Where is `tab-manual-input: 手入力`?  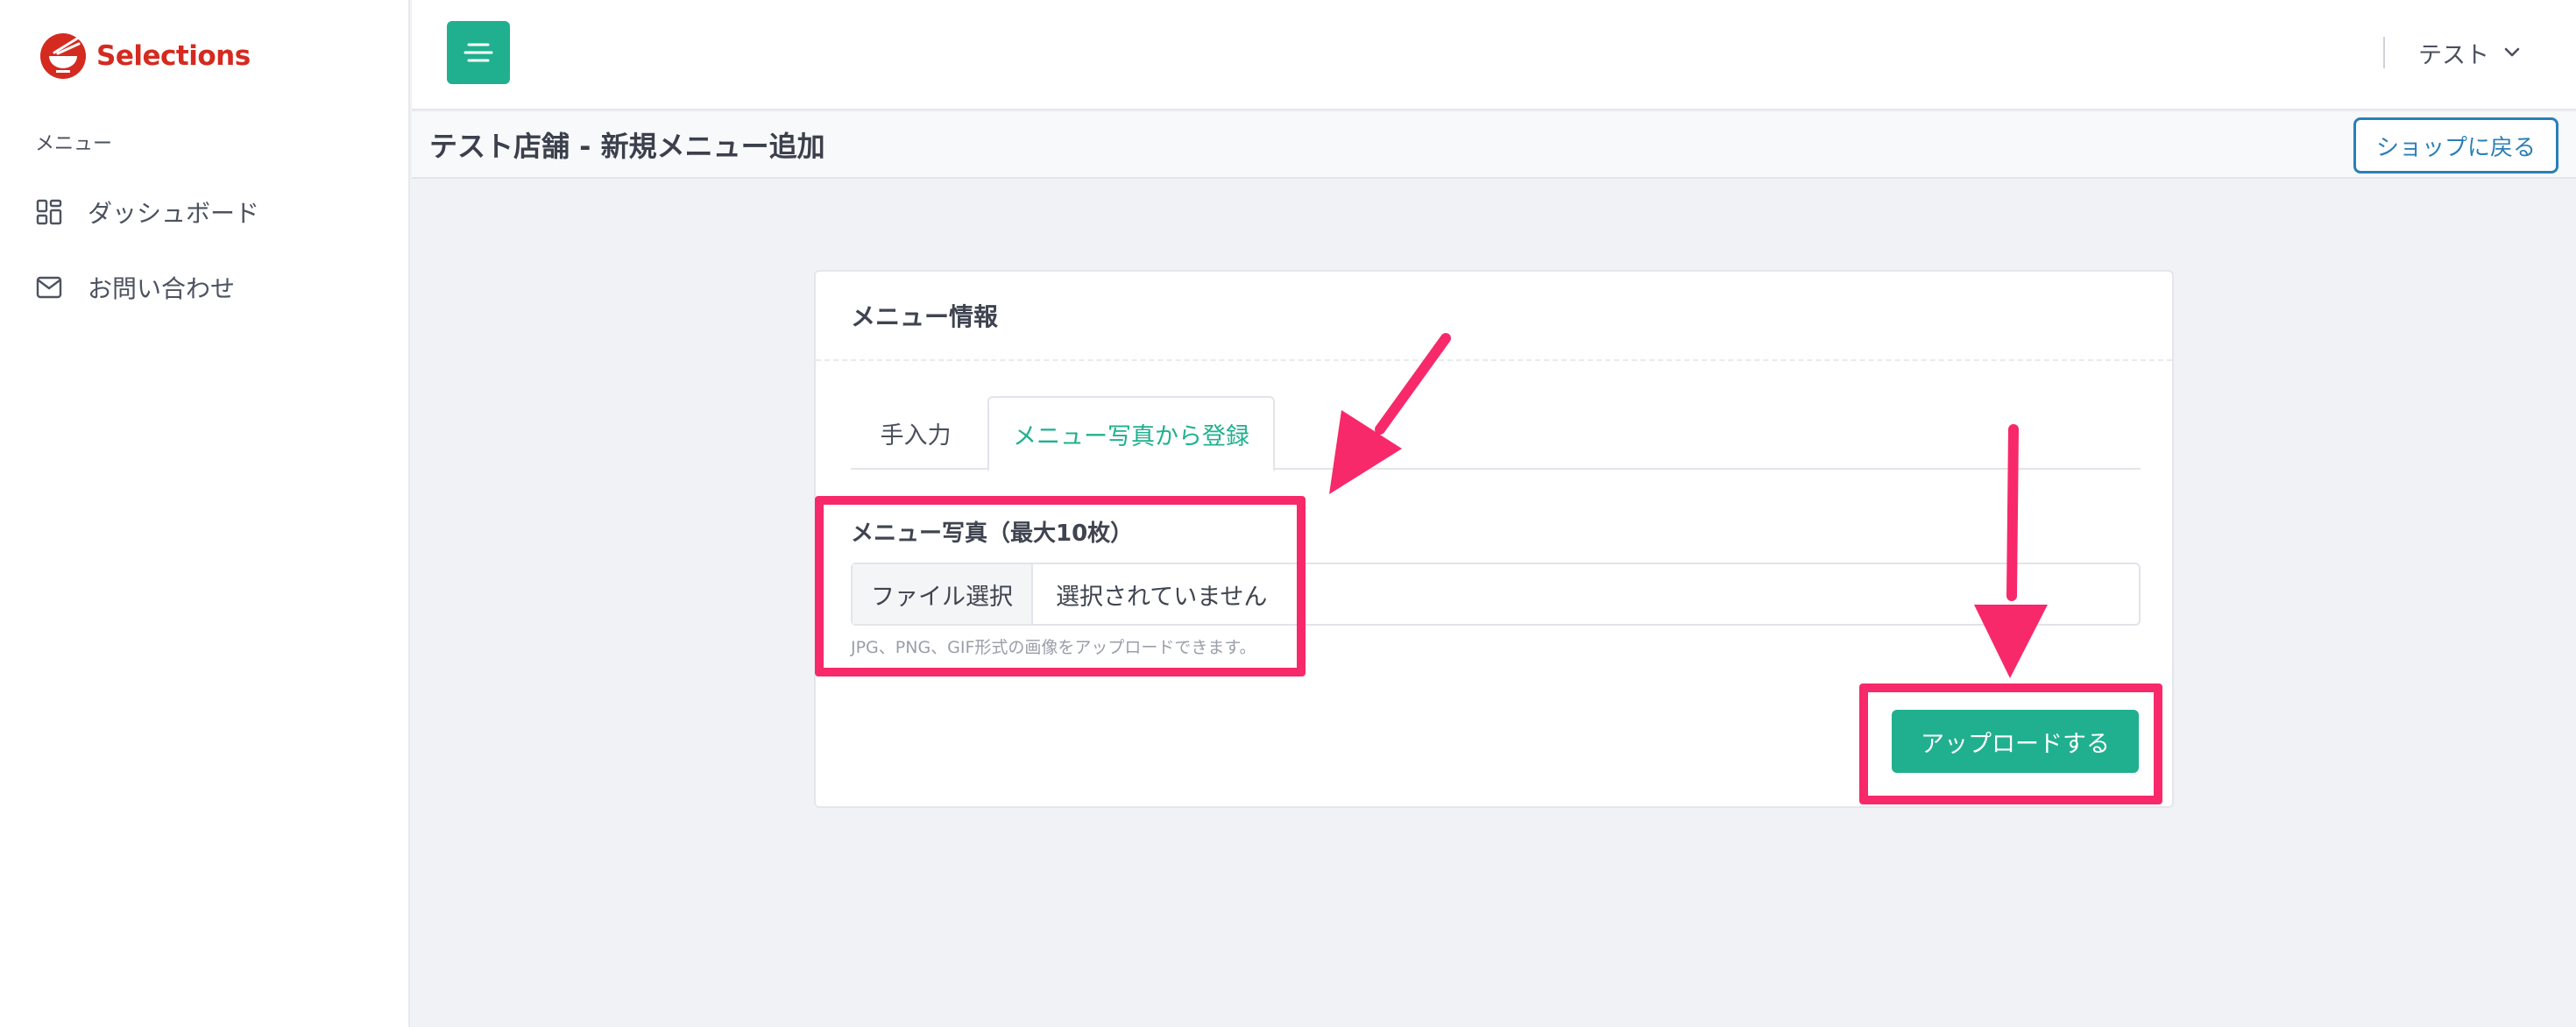 tab-manual-input: 手入力 is located at coordinates (915, 433).